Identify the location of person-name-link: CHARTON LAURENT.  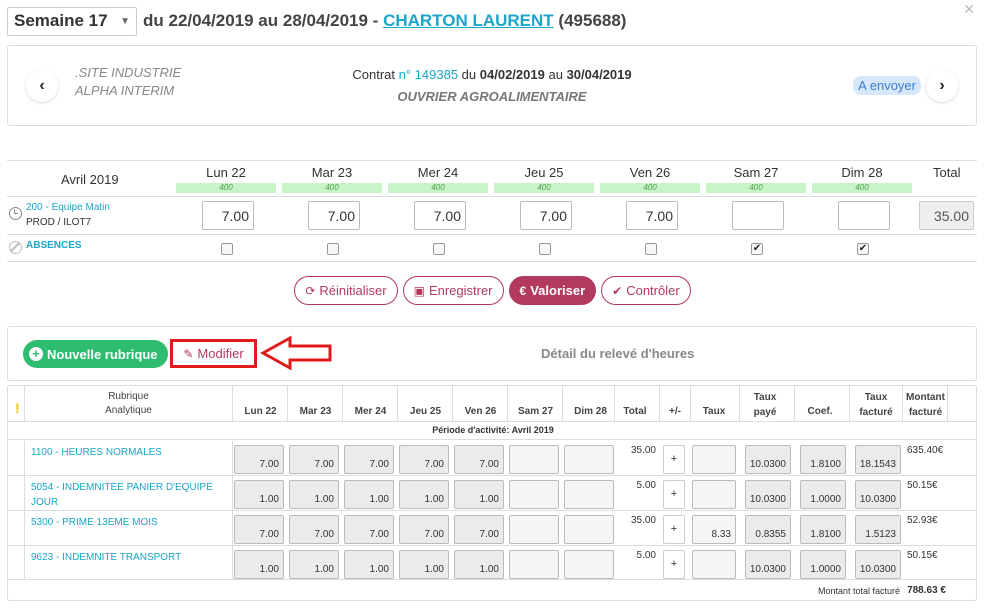
(468, 20).